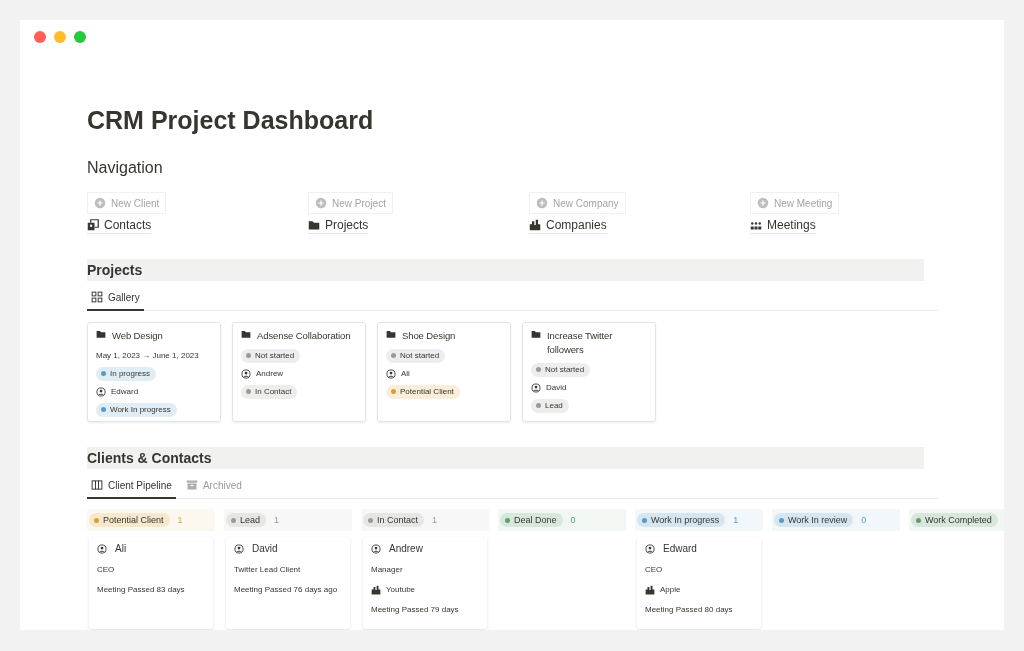 The width and height of the screenshot is (1024, 651). What do you see at coordinates (119, 226) in the screenshot?
I see `page-link: Contacts` at bounding box center [119, 226].